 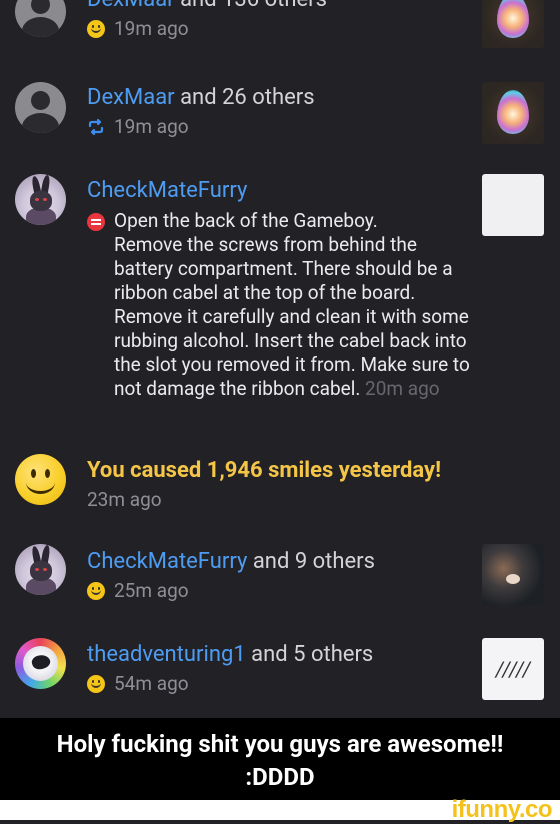 What do you see at coordinates (151, 683) in the screenshot?
I see `timestamp: 54m ago` at bounding box center [151, 683].